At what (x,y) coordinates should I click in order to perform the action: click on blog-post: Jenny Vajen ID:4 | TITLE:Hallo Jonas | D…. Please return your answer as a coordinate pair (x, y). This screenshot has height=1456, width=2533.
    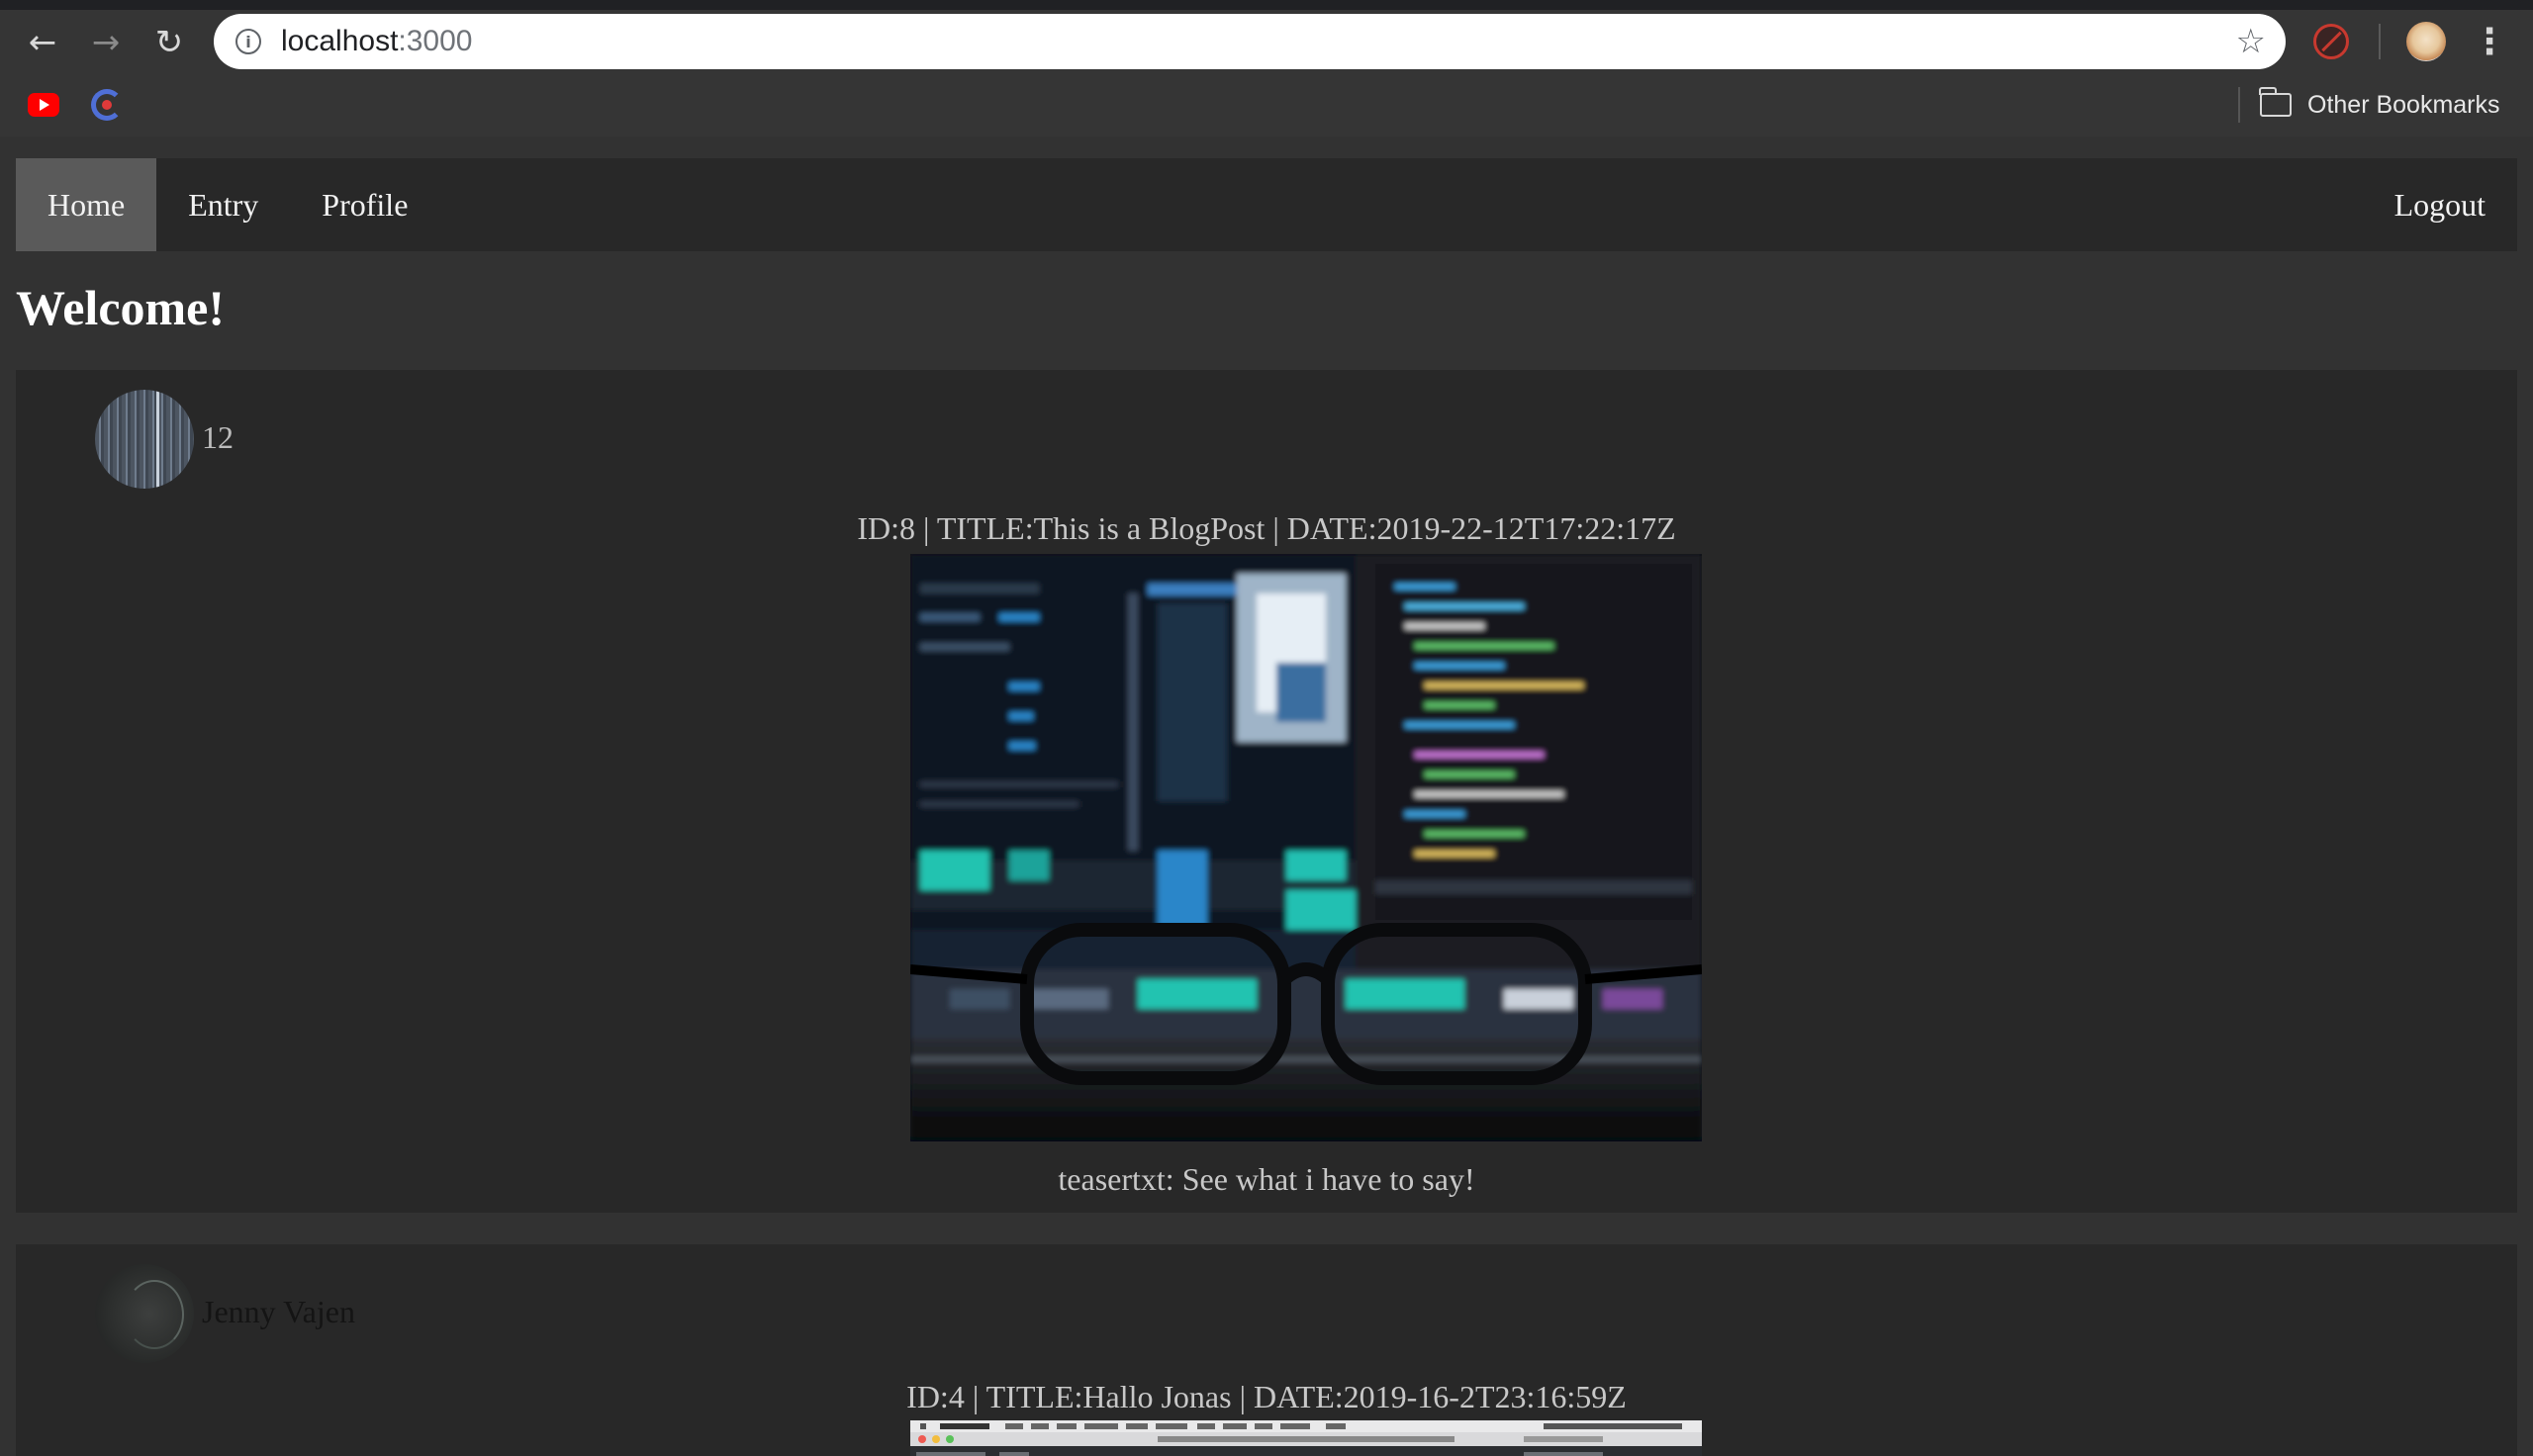
    Looking at the image, I should click on (1266, 1350).